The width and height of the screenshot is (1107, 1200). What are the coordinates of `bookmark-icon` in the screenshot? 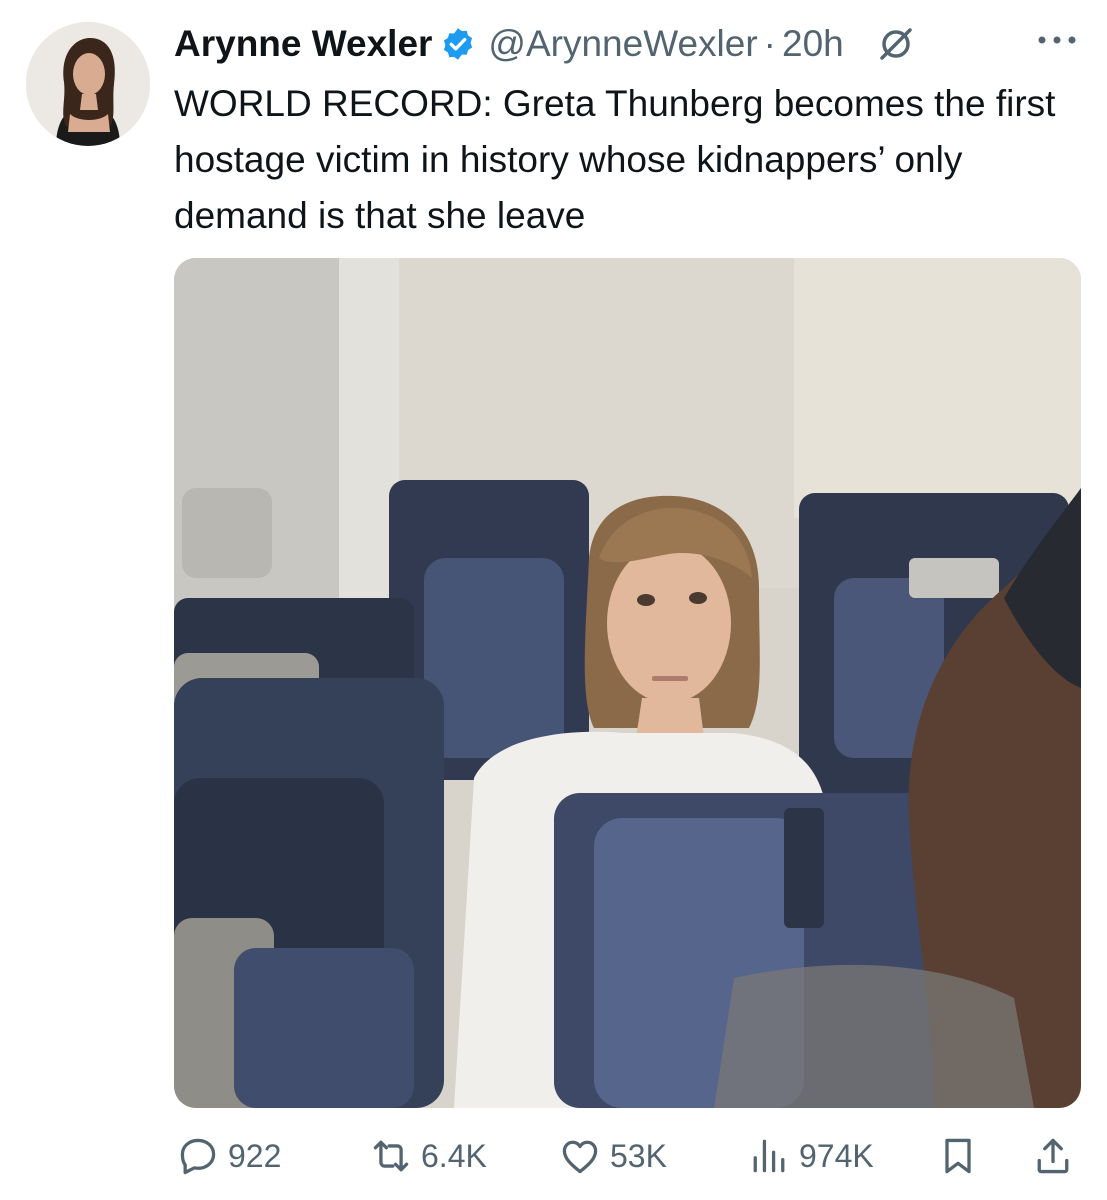 It's located at (958, 1156).